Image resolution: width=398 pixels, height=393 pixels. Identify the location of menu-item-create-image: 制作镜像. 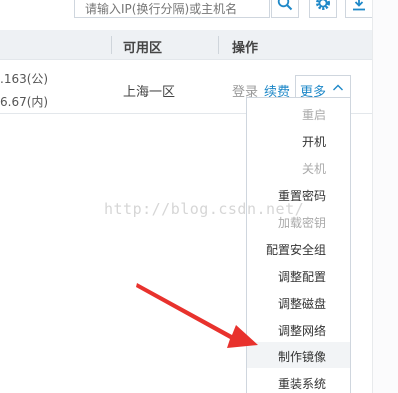
(302, 356).